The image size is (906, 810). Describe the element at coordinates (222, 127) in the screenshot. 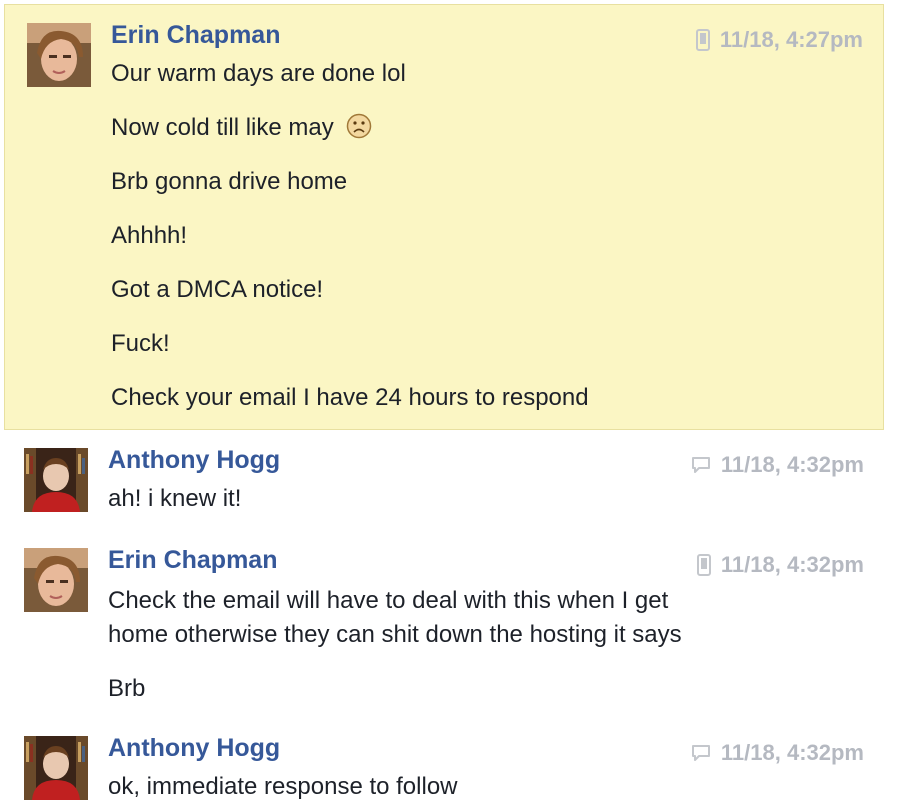

I see `message-line: Now cold till like may` at that location.